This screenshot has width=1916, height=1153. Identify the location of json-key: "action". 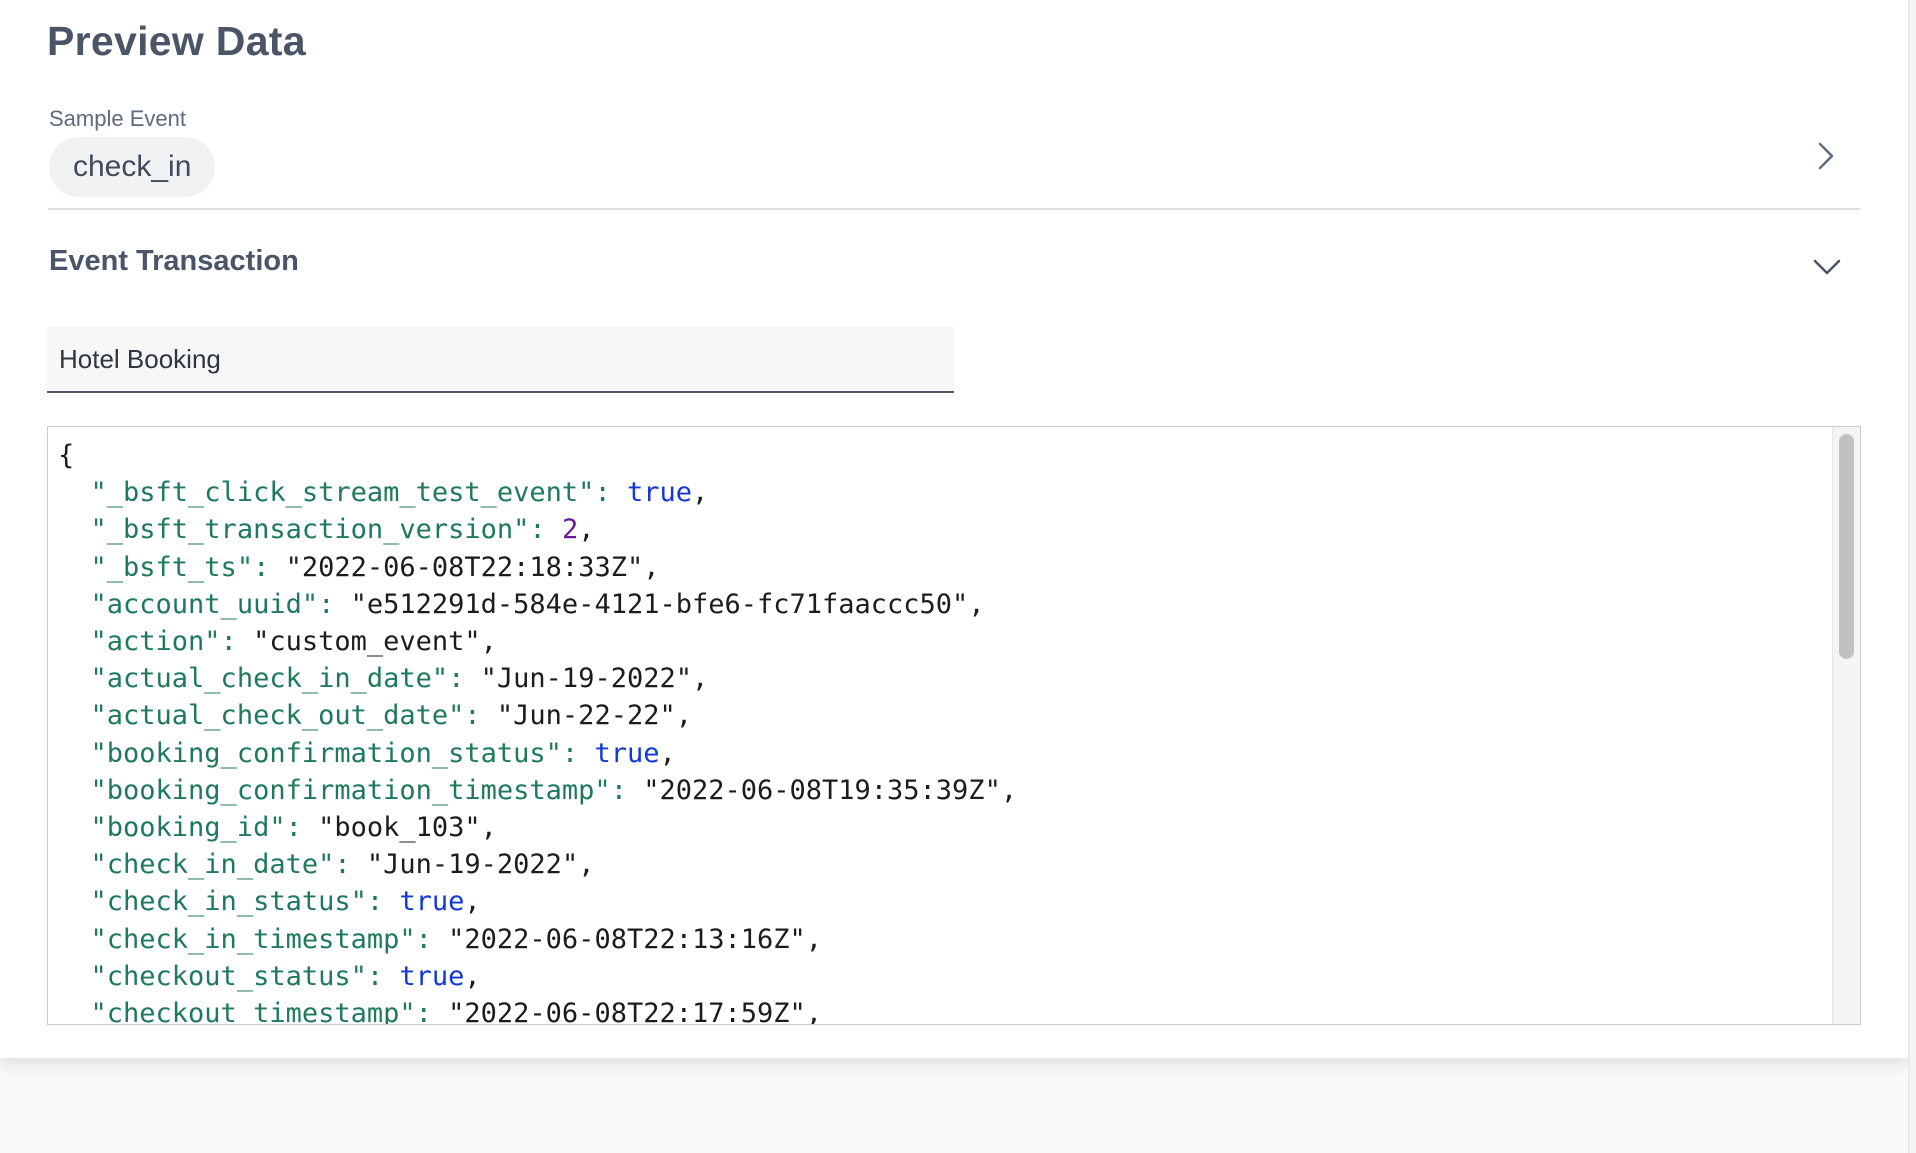
(155, 642).